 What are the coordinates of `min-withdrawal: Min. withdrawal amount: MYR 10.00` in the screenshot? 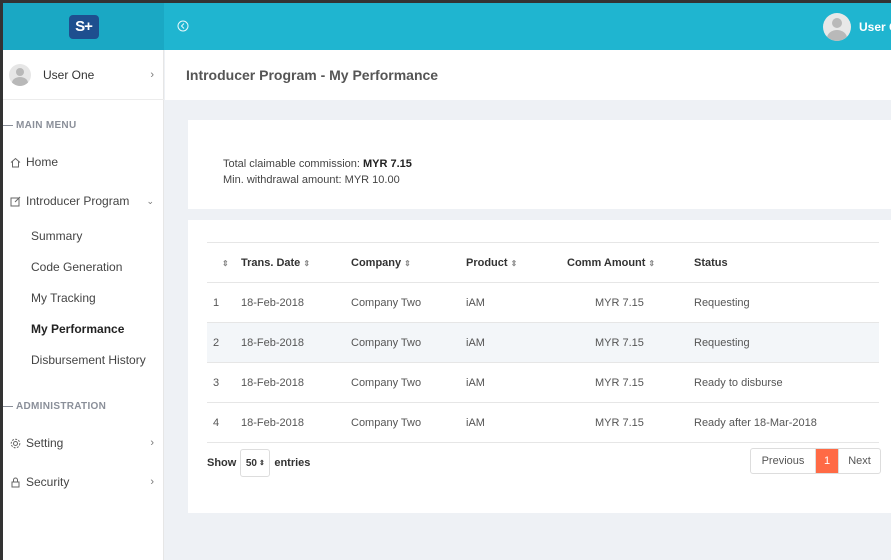 It's located at (311, 180).